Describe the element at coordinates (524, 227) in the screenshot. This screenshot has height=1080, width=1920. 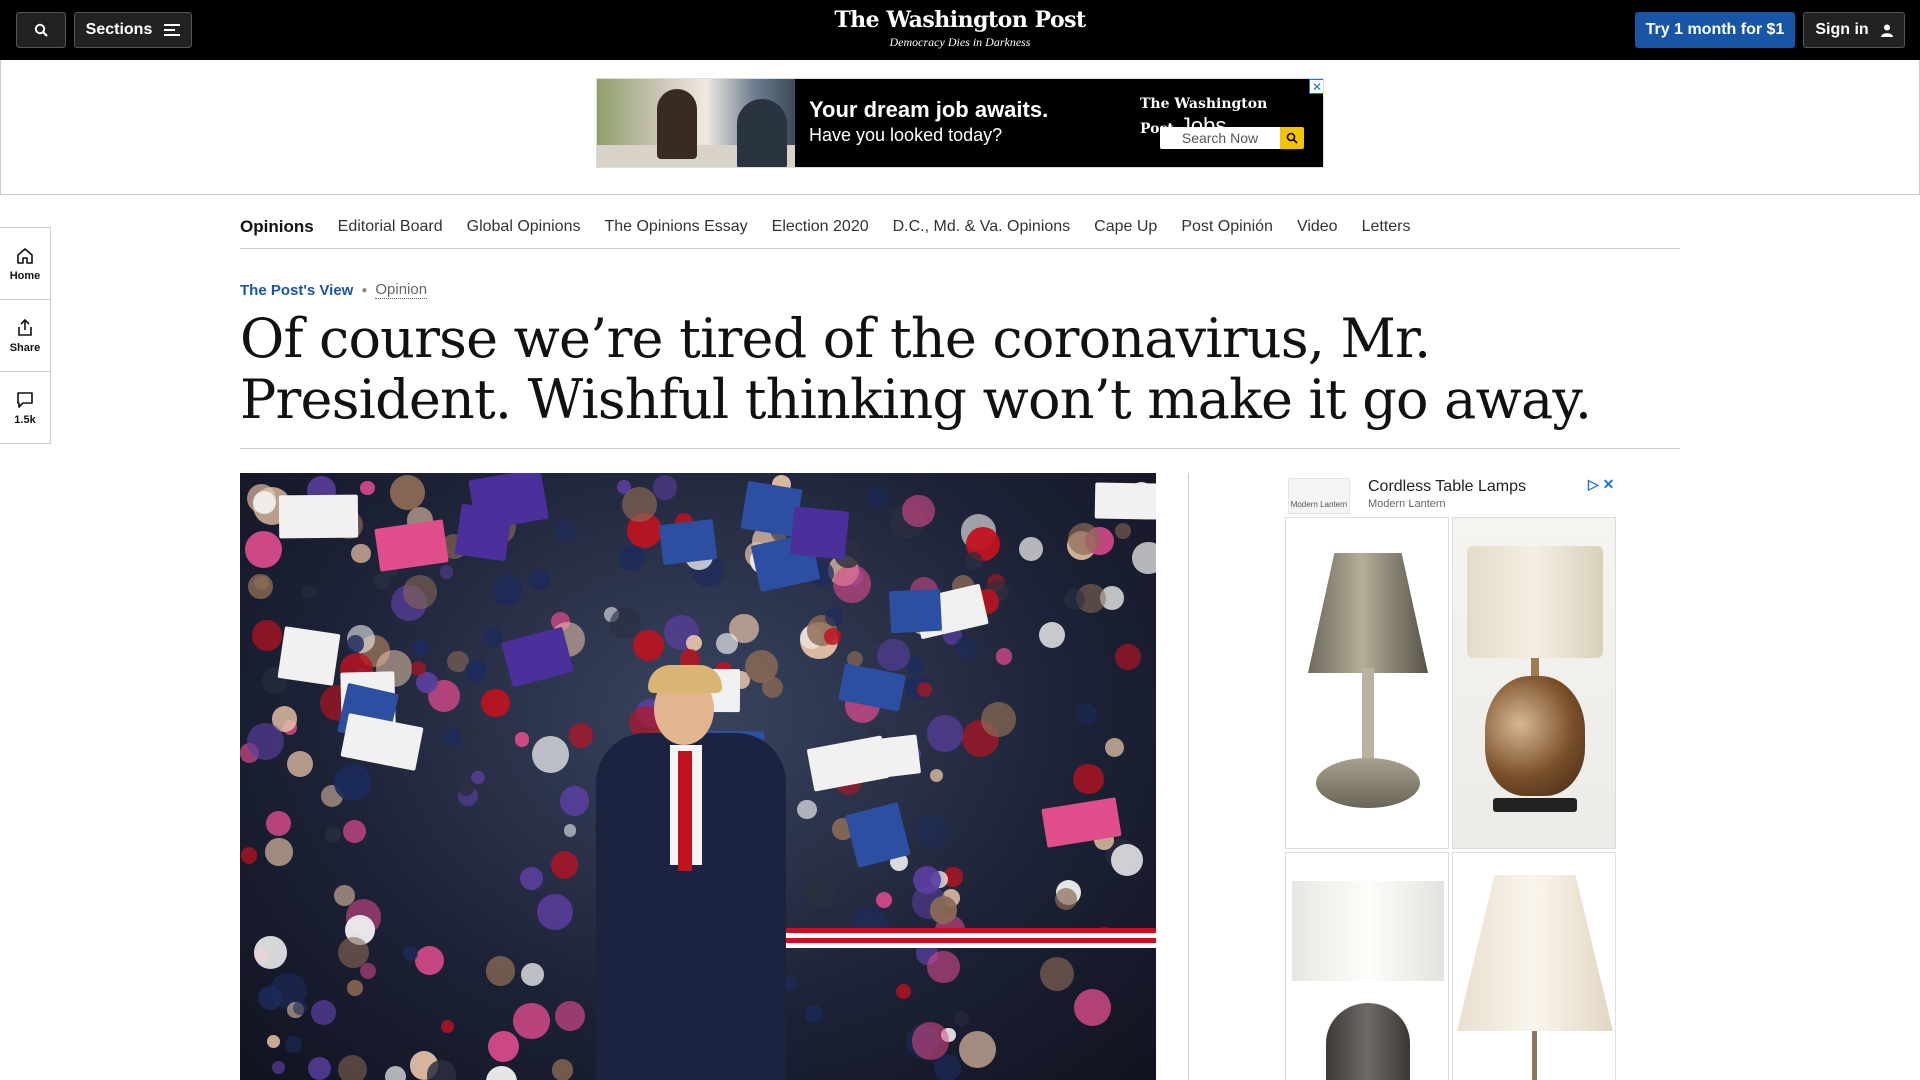
I see `subnav-item-global-opinions: Global Opinions` at that location.